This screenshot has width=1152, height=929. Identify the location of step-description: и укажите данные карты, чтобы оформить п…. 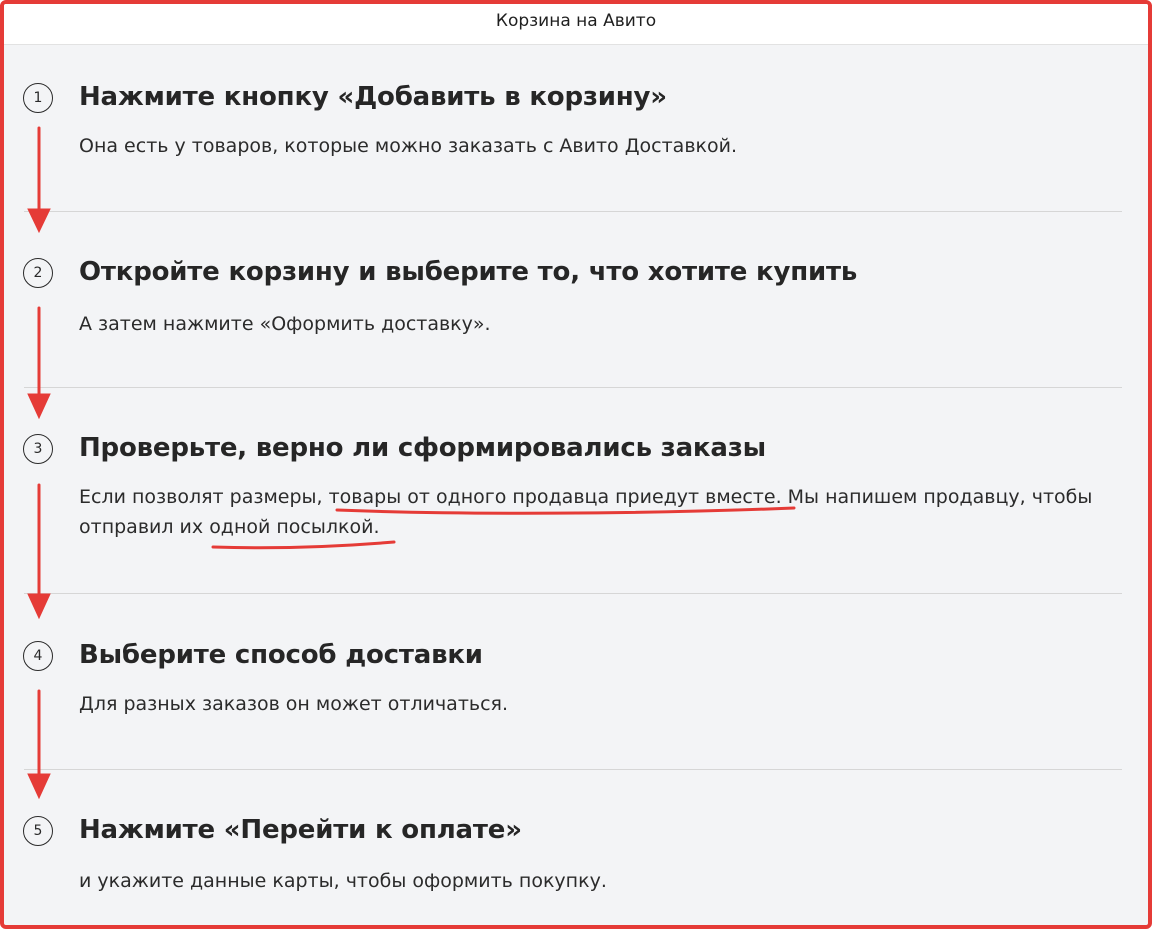
(343, 881).